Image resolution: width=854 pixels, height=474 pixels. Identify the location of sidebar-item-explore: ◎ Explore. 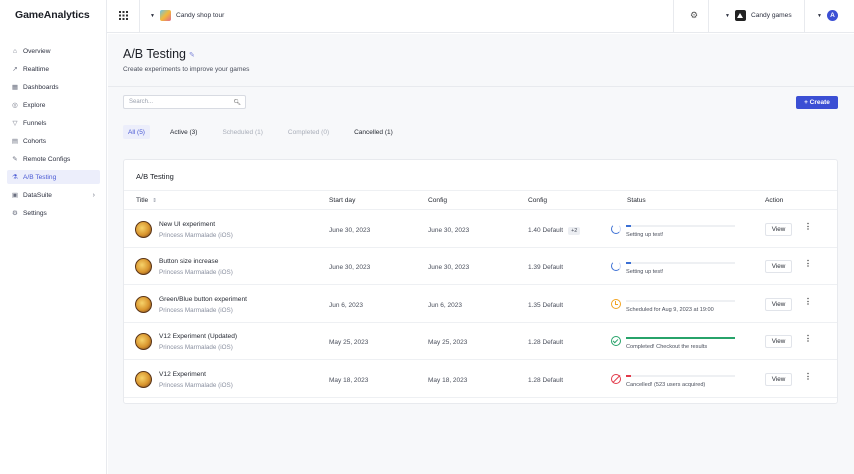
(53, 105).